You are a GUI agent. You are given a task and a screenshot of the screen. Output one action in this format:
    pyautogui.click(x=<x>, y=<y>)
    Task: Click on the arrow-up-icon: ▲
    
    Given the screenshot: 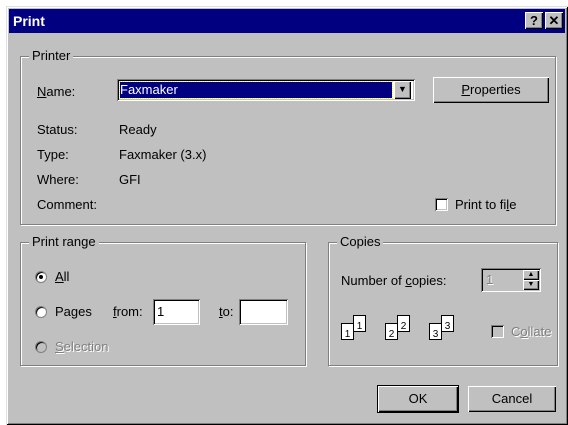 What is the action you would take?
    pyautogui.click(x=531, y=274)
    